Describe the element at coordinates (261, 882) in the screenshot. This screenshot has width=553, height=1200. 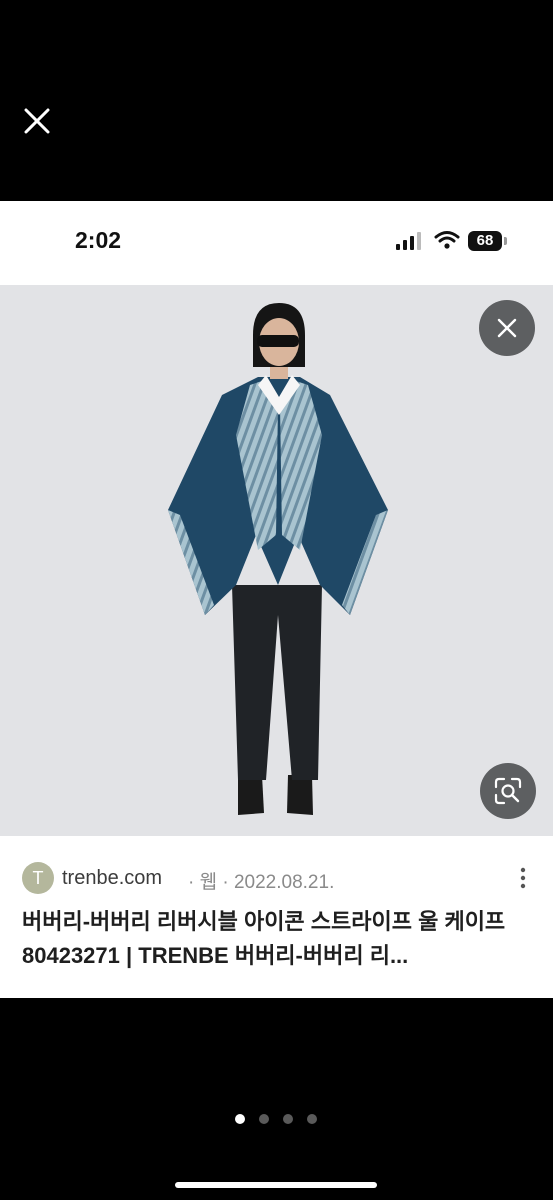
I see `source-meta: · 웹 · 2022.08.21.` at that location.